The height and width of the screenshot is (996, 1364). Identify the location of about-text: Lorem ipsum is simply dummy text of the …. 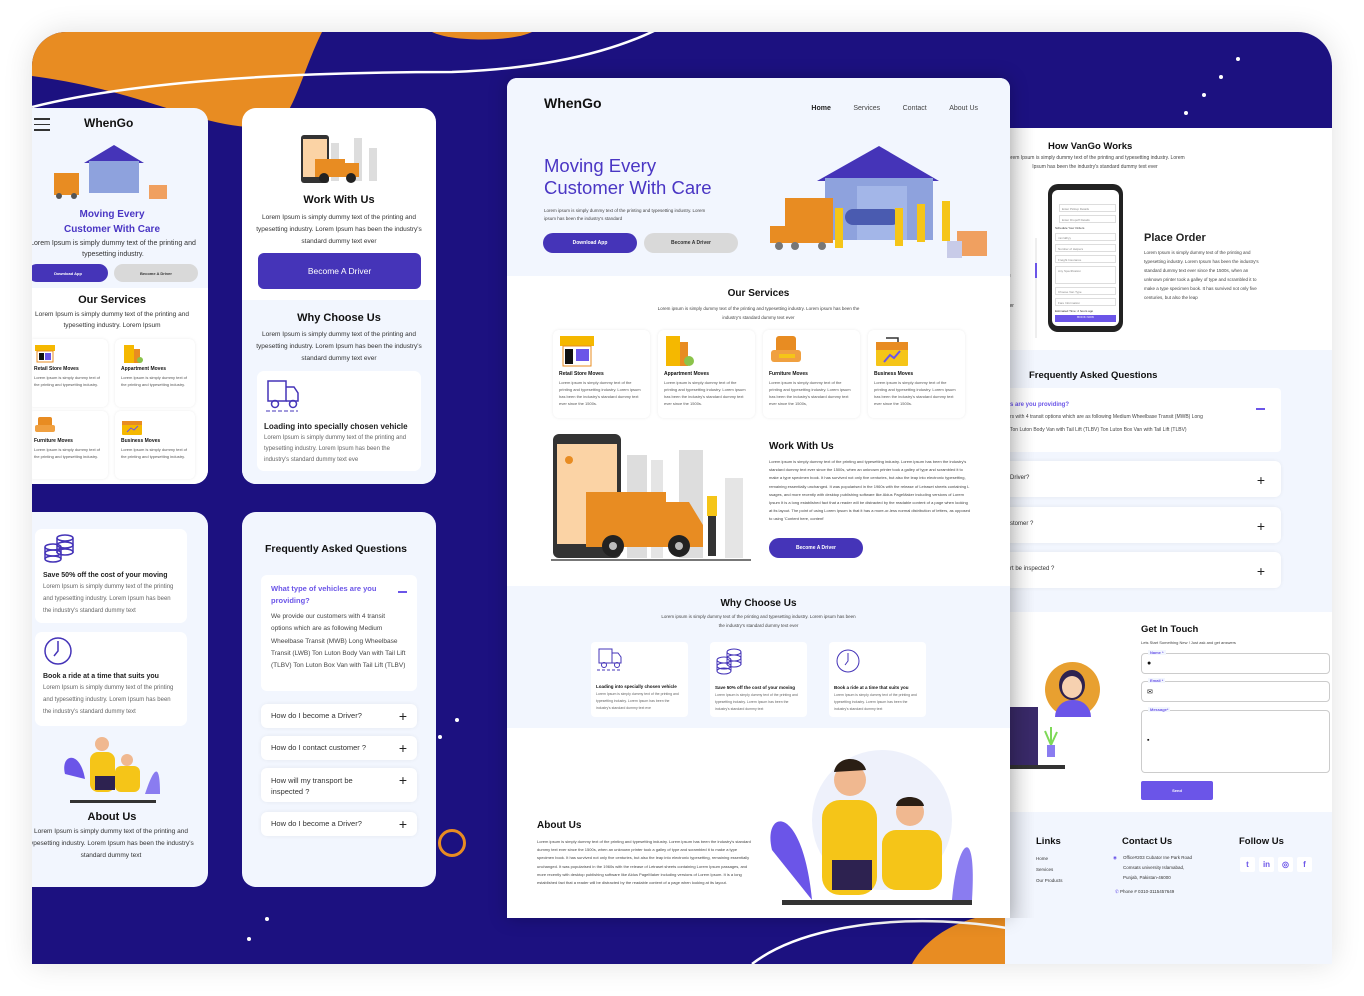
(644, 862).